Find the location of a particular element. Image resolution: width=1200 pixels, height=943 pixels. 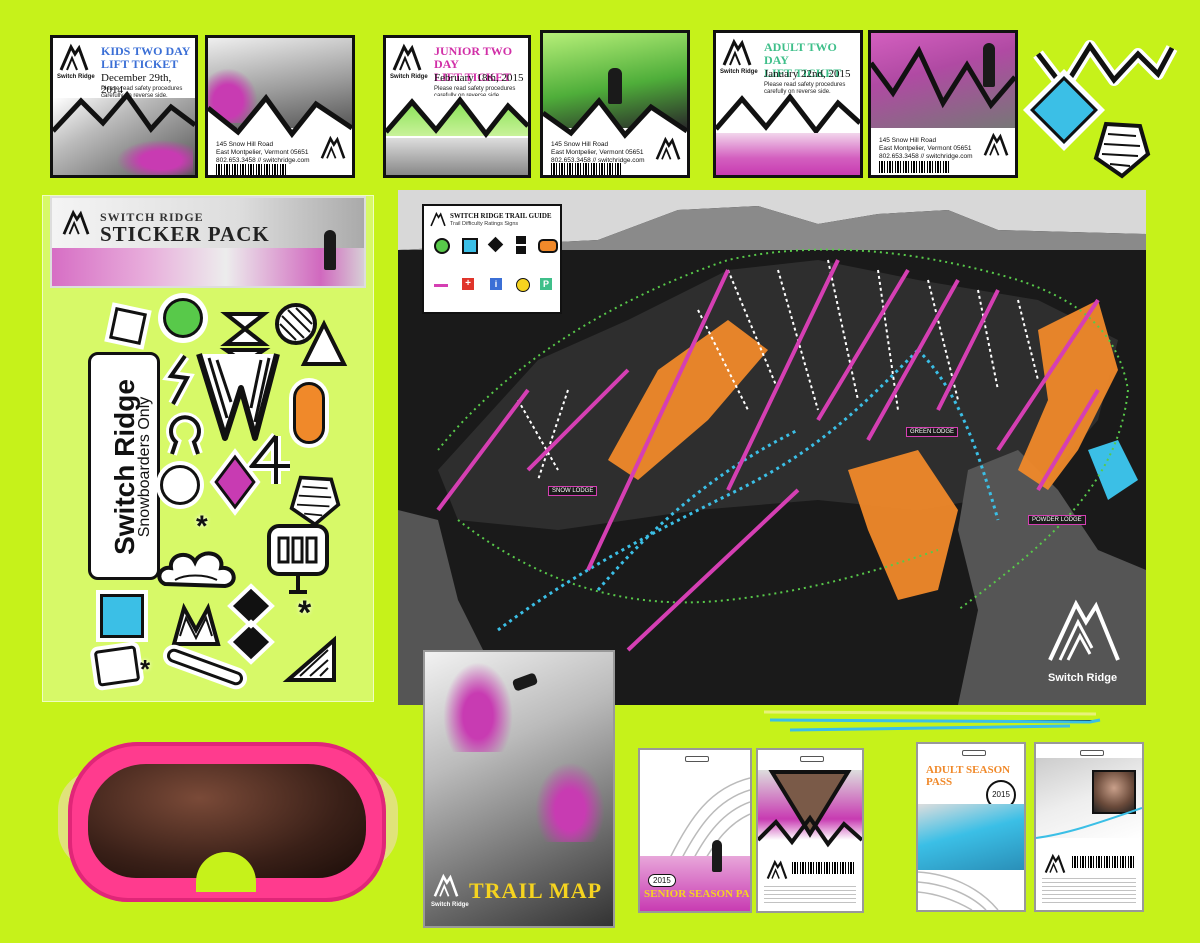

square-sticker is located at coordinates (128, 326).